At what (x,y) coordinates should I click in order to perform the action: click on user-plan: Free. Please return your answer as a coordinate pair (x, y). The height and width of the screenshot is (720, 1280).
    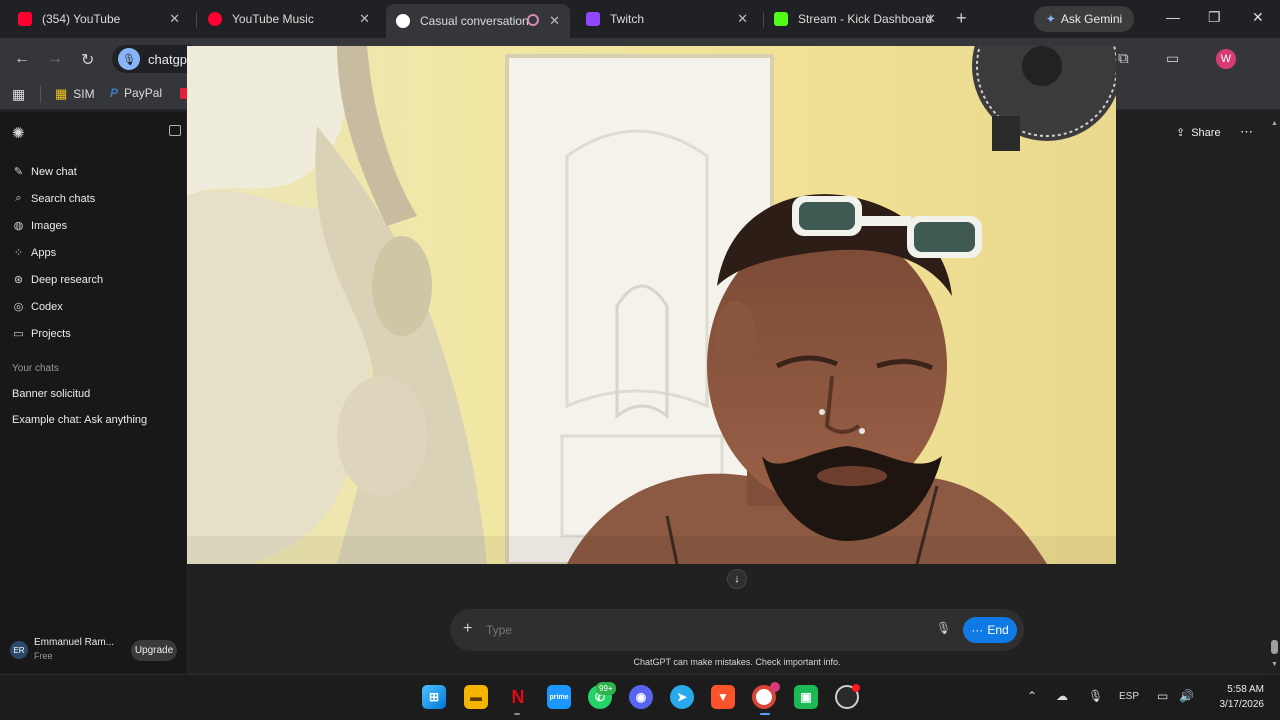
    Looking at the image, I should click on (43, 656).